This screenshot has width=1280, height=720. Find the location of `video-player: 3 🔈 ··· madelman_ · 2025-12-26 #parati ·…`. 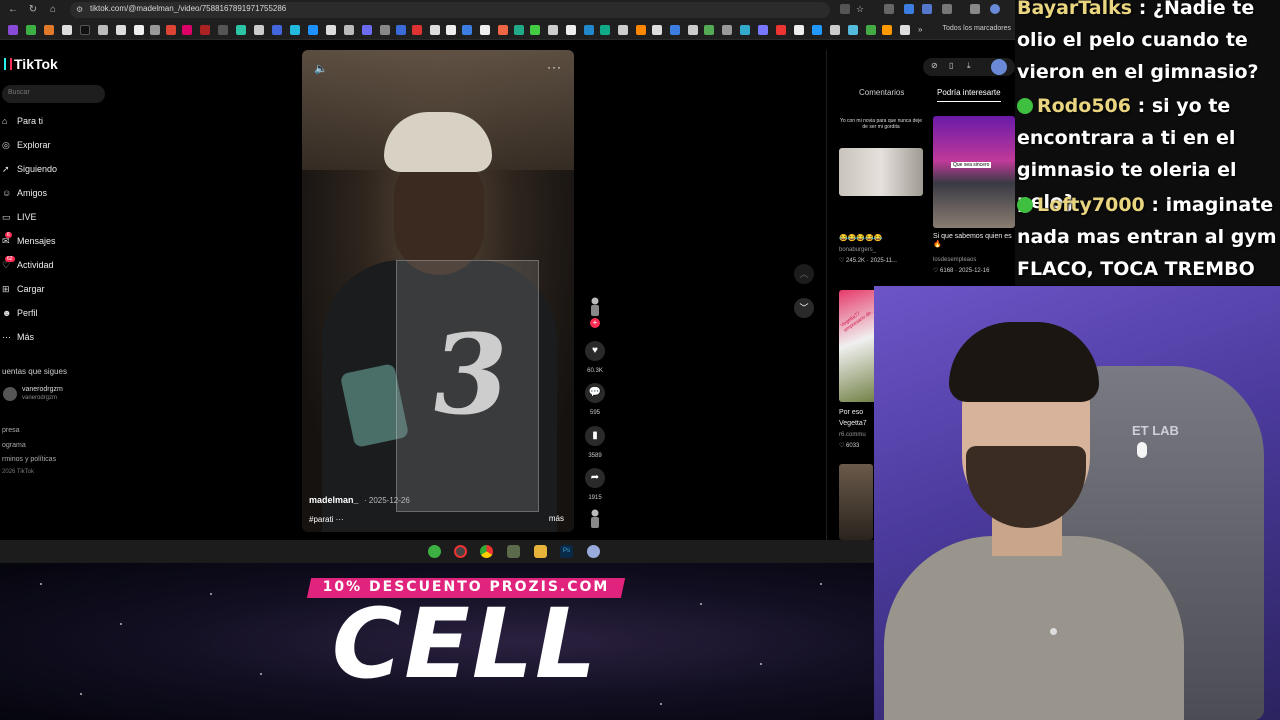

video-player: 3 🔈 ··· madelman_ · 2025-12-26 #parati ·… is located at coordinates (438, 291).